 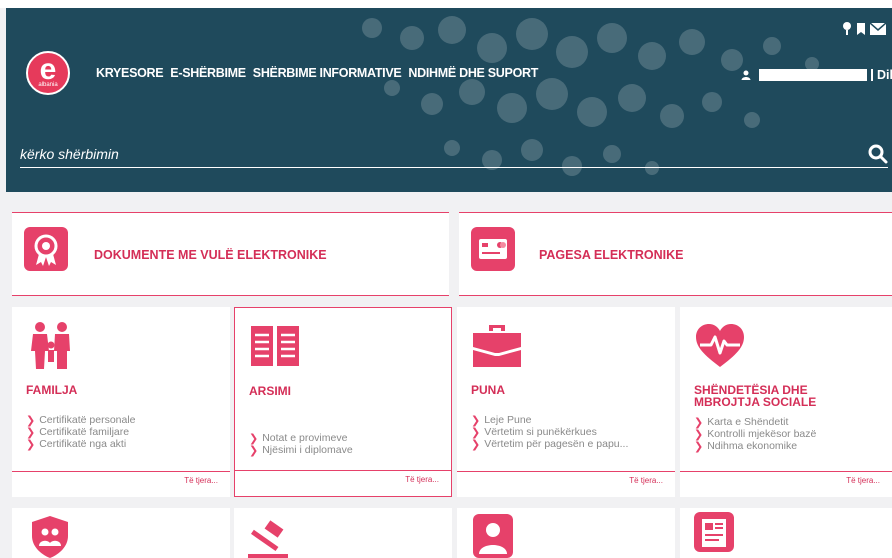 What do you see at coordinates (208, 73) in the screenshot?
I see `nav-e-sherbime: E-SHËRBIME` at bounding box center [208, 73].